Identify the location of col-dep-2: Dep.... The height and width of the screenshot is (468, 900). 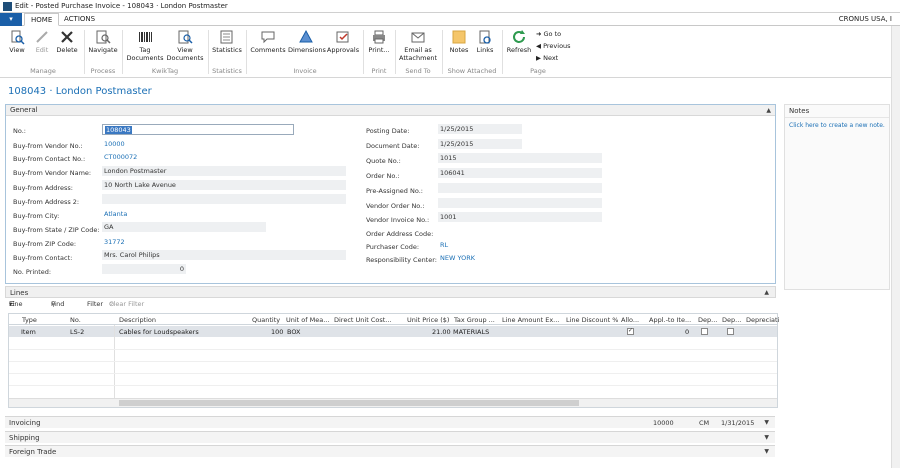
(734, 320).